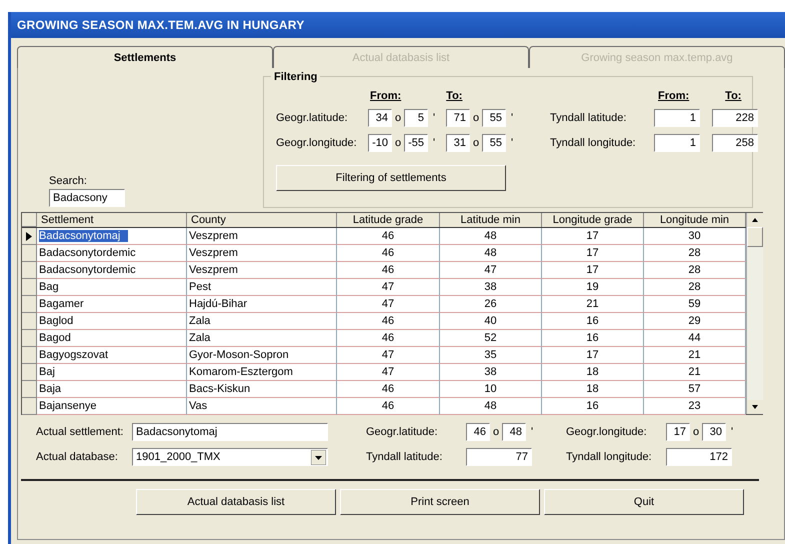  Describe the element at coordinates (490, 355) in the screenshot. I see `table-cell: 35` at that location.